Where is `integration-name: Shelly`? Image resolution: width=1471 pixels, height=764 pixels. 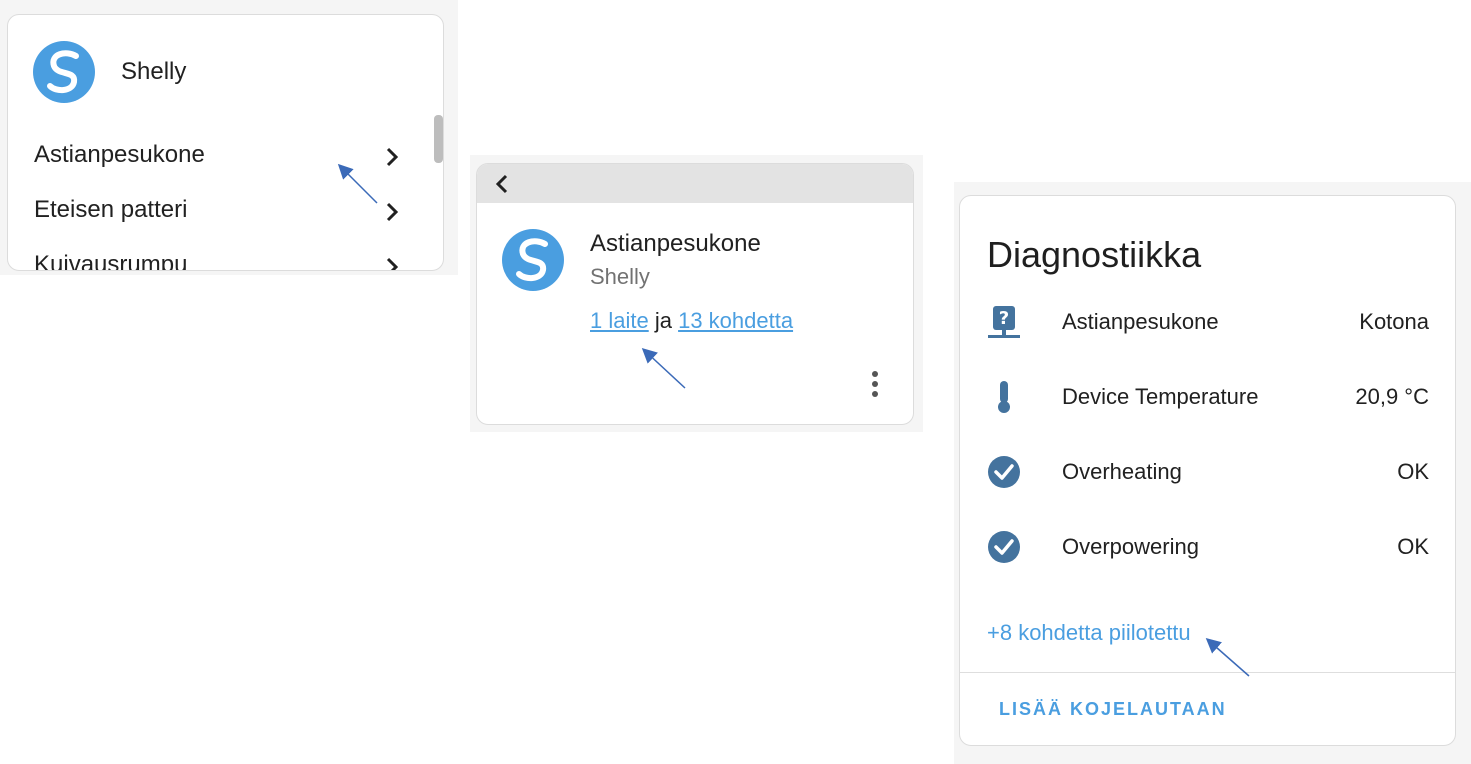 integration-name: Shelly is located at coordinates (154, 71).